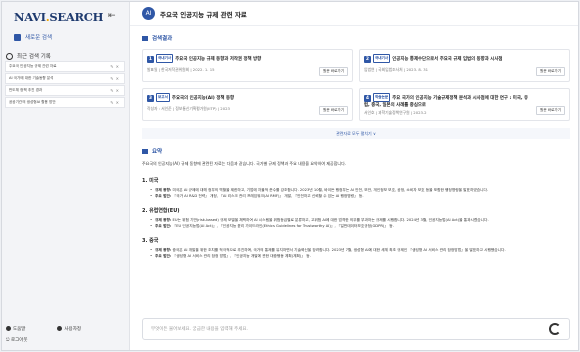 This screenshot has height=352, width=580. What do you see at coordinates (163, 97) in the screenshot?
I see `result-type-tag: 보고서` at bounding box center [163, 97].